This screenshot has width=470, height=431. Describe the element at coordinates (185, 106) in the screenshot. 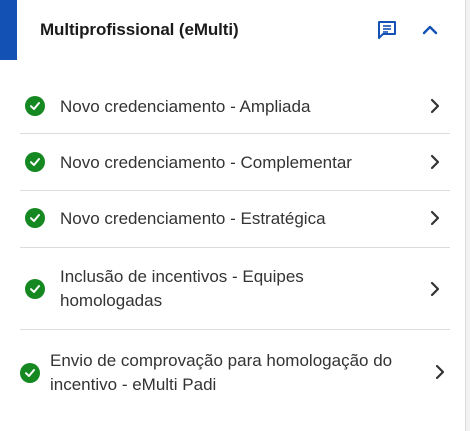

I see `list-item-label: Novo credenciamento - Ampliada` at that location.